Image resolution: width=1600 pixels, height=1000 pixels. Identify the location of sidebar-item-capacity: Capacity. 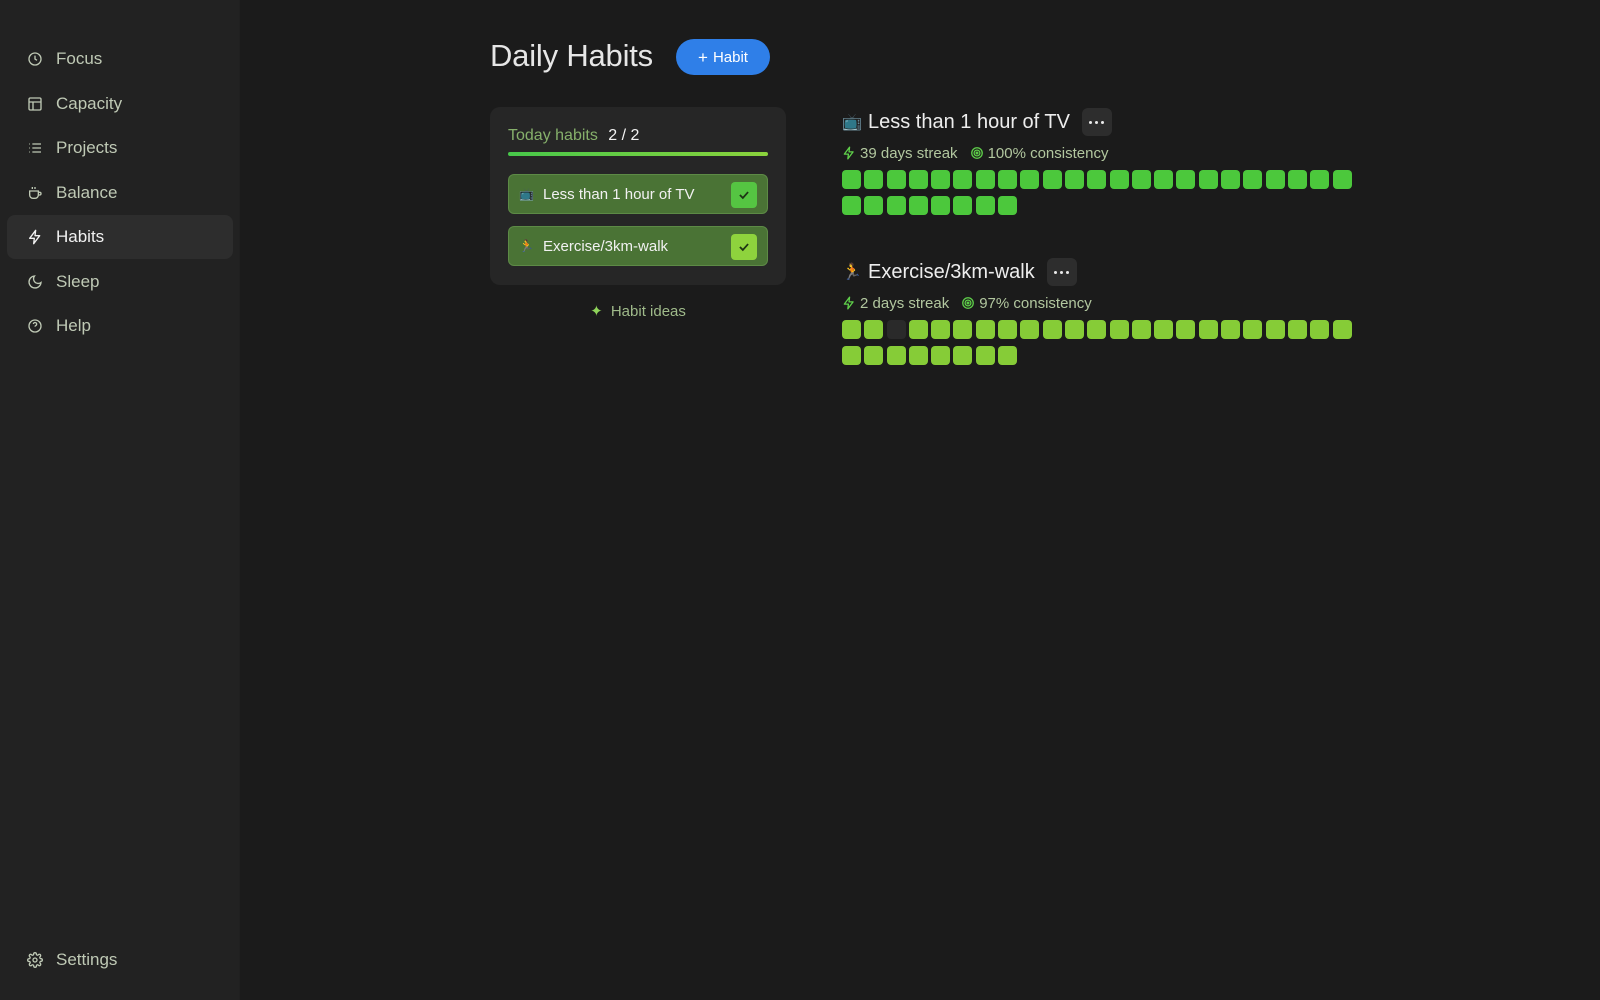
(120, 104).